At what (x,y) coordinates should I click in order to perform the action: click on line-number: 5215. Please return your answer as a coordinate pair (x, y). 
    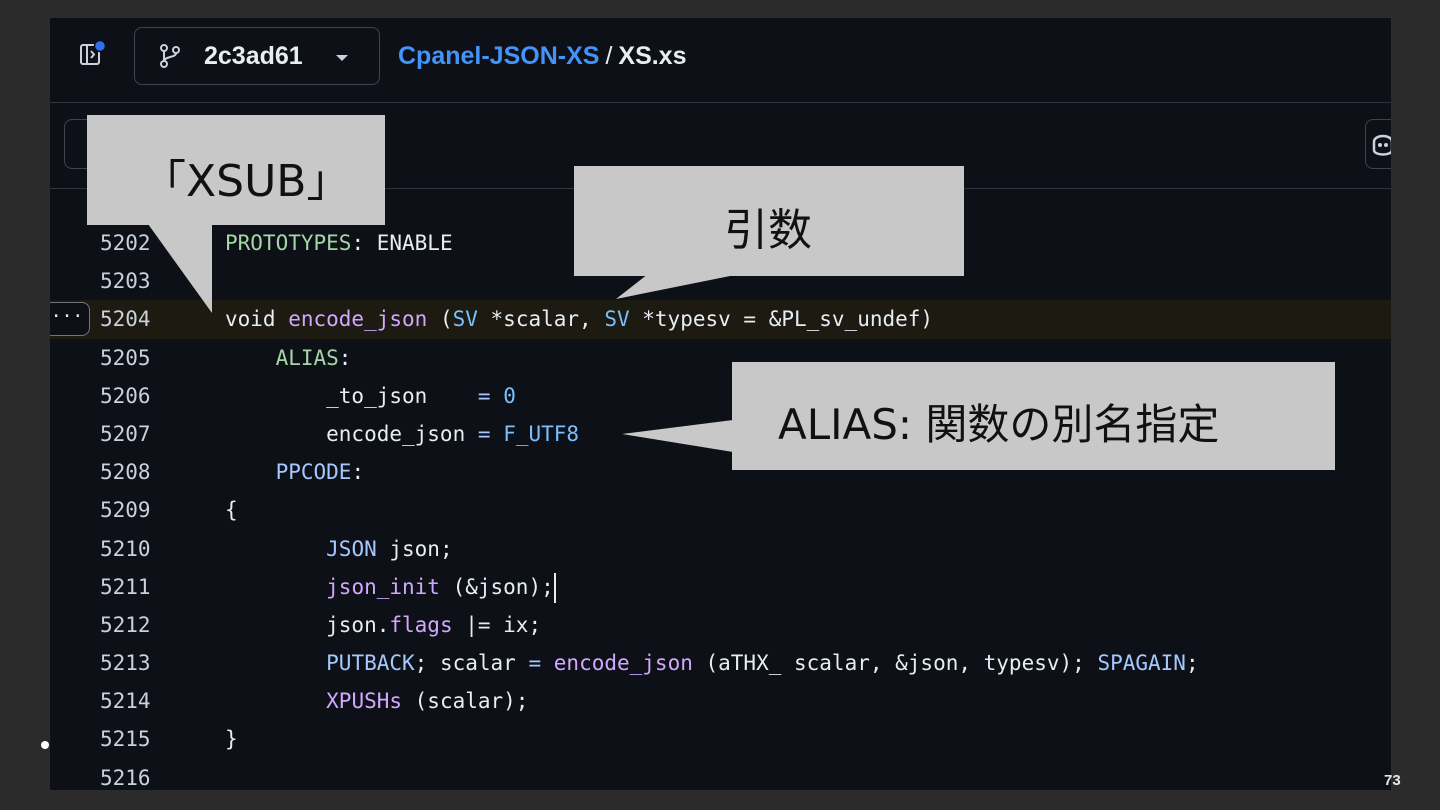
    Looking at the image, I should click on (140, 739).